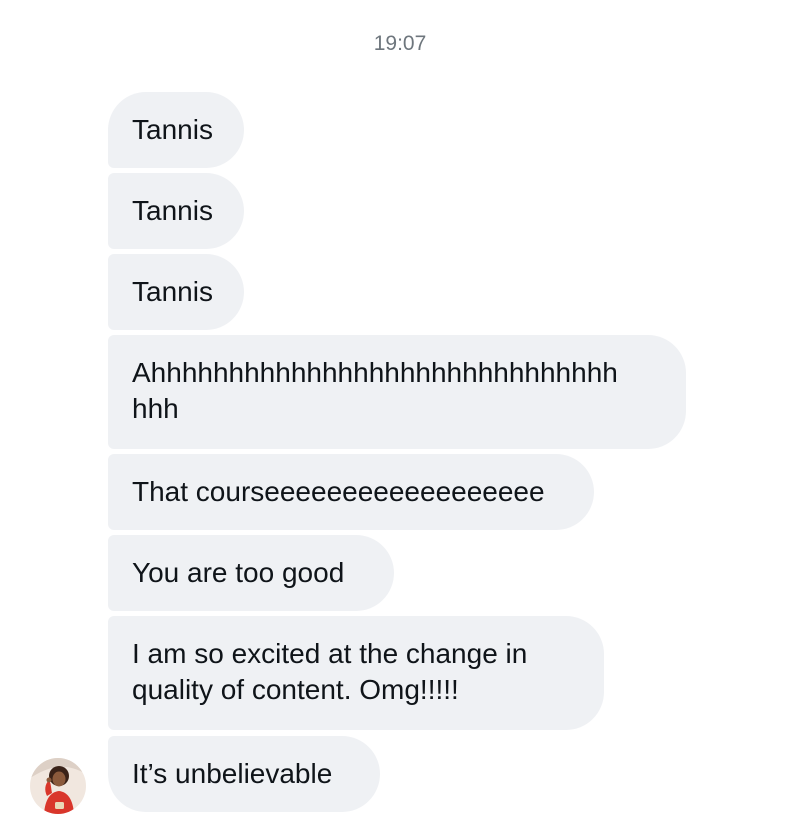  I want to click on user-photo-avatar-icon, so click(58, 786).